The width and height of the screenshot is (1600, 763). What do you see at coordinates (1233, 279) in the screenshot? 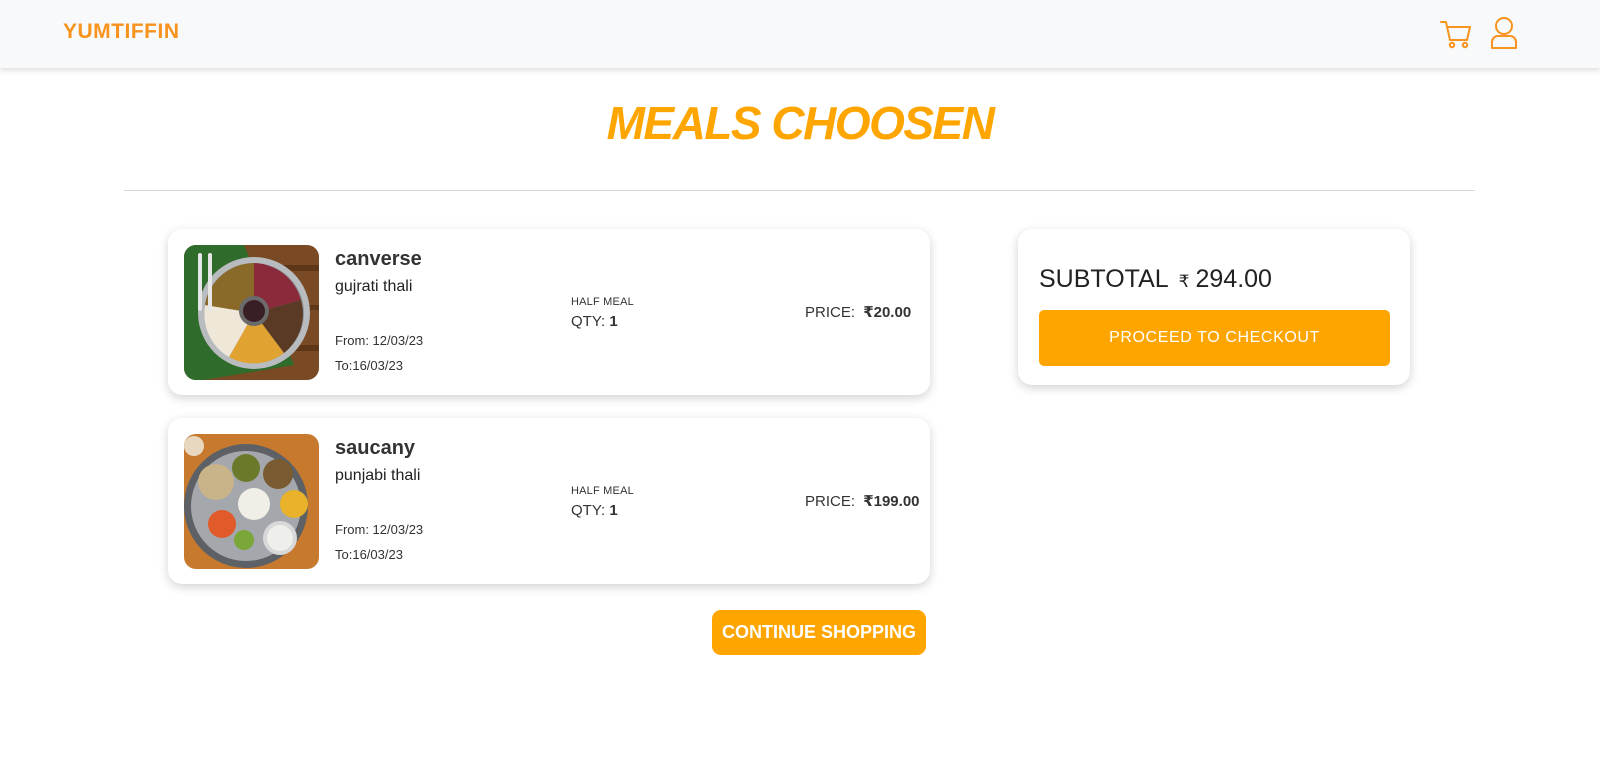
I see `subtotal-amount: 294.00` at bounding box center [1233, 279].